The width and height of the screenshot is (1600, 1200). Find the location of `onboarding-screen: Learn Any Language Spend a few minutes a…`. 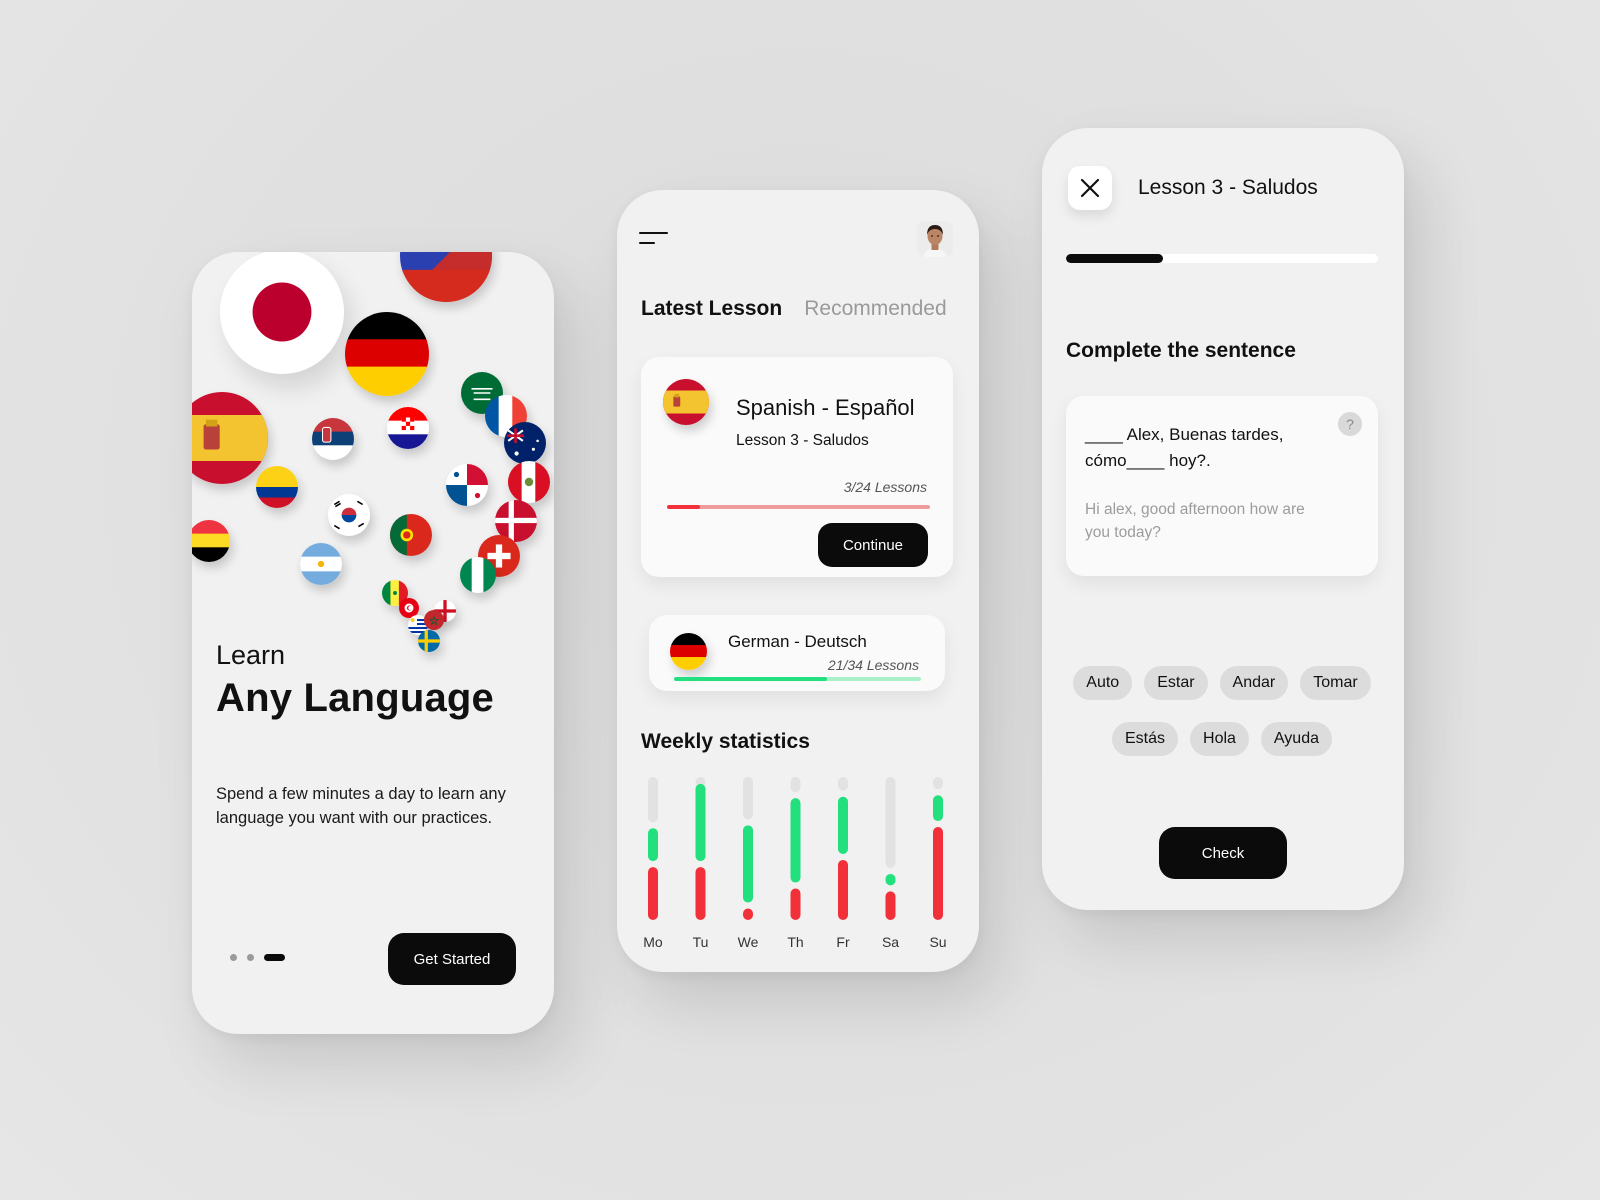

onboarding-screen: Learn Any Language Spend a few minutes a… is located at coordinates (373, 643).